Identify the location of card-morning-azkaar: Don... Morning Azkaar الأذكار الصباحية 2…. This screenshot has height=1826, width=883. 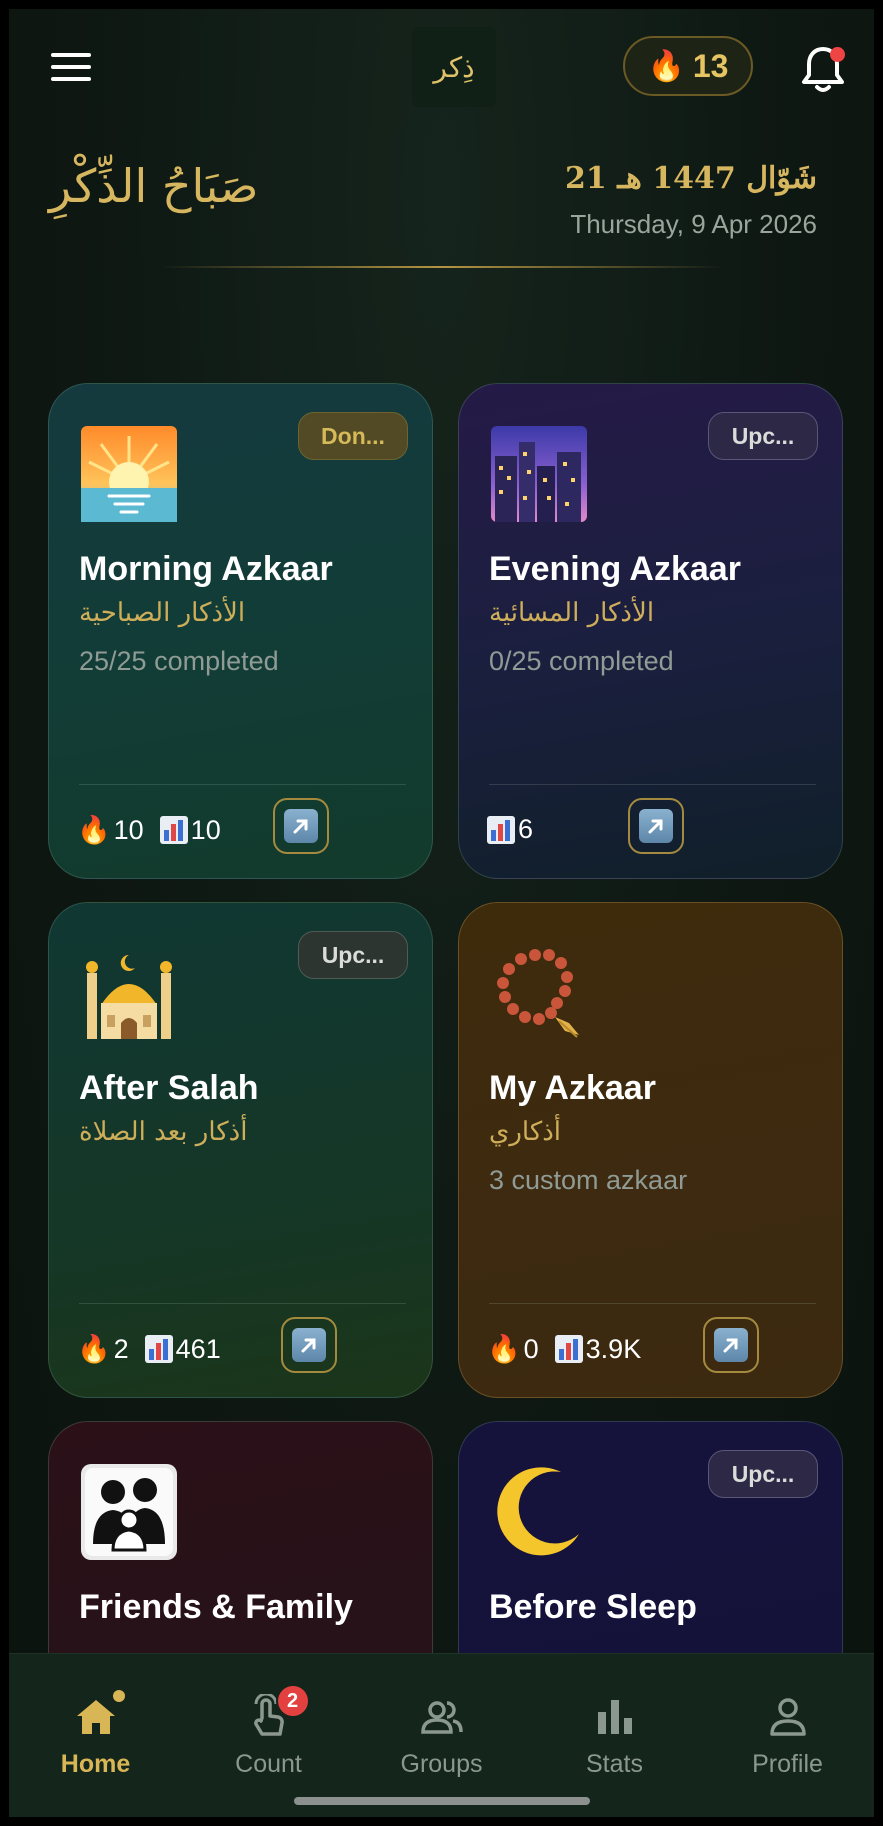
(240, 631).